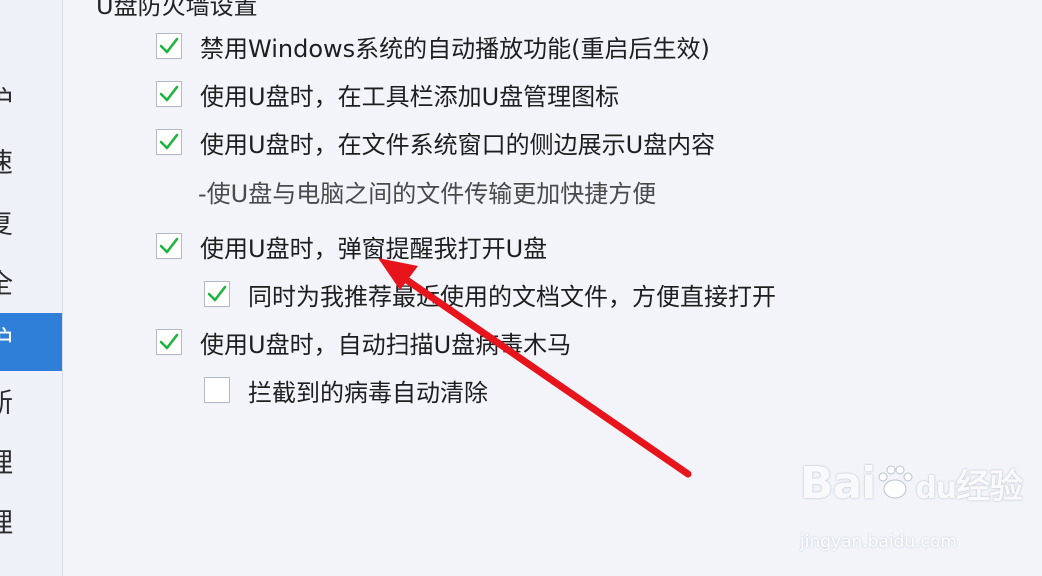  I want to click on paw-icon, so click(895, 482).